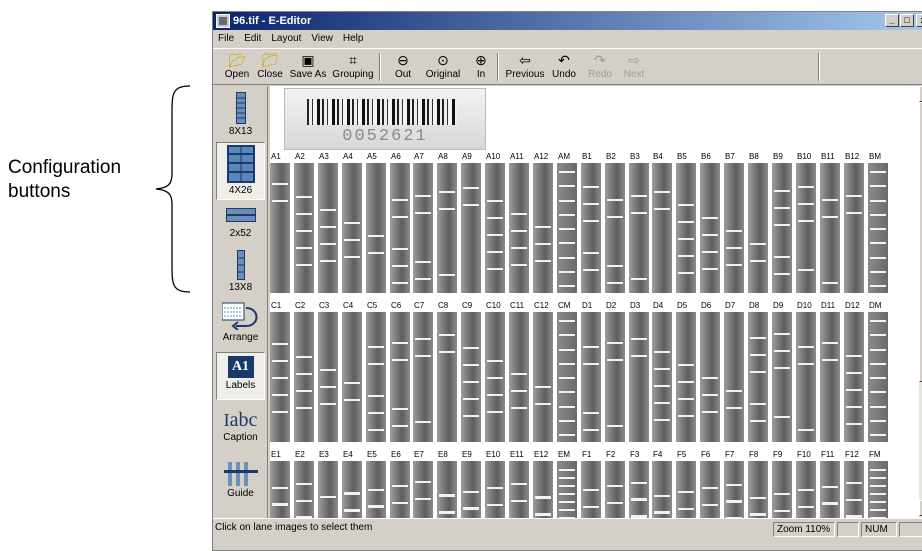 This screenshot has width=922, height=551. Describe the element at coordinates (237, 67) in the screenshot. I see `open-button: 📂︎ Open` at that location.